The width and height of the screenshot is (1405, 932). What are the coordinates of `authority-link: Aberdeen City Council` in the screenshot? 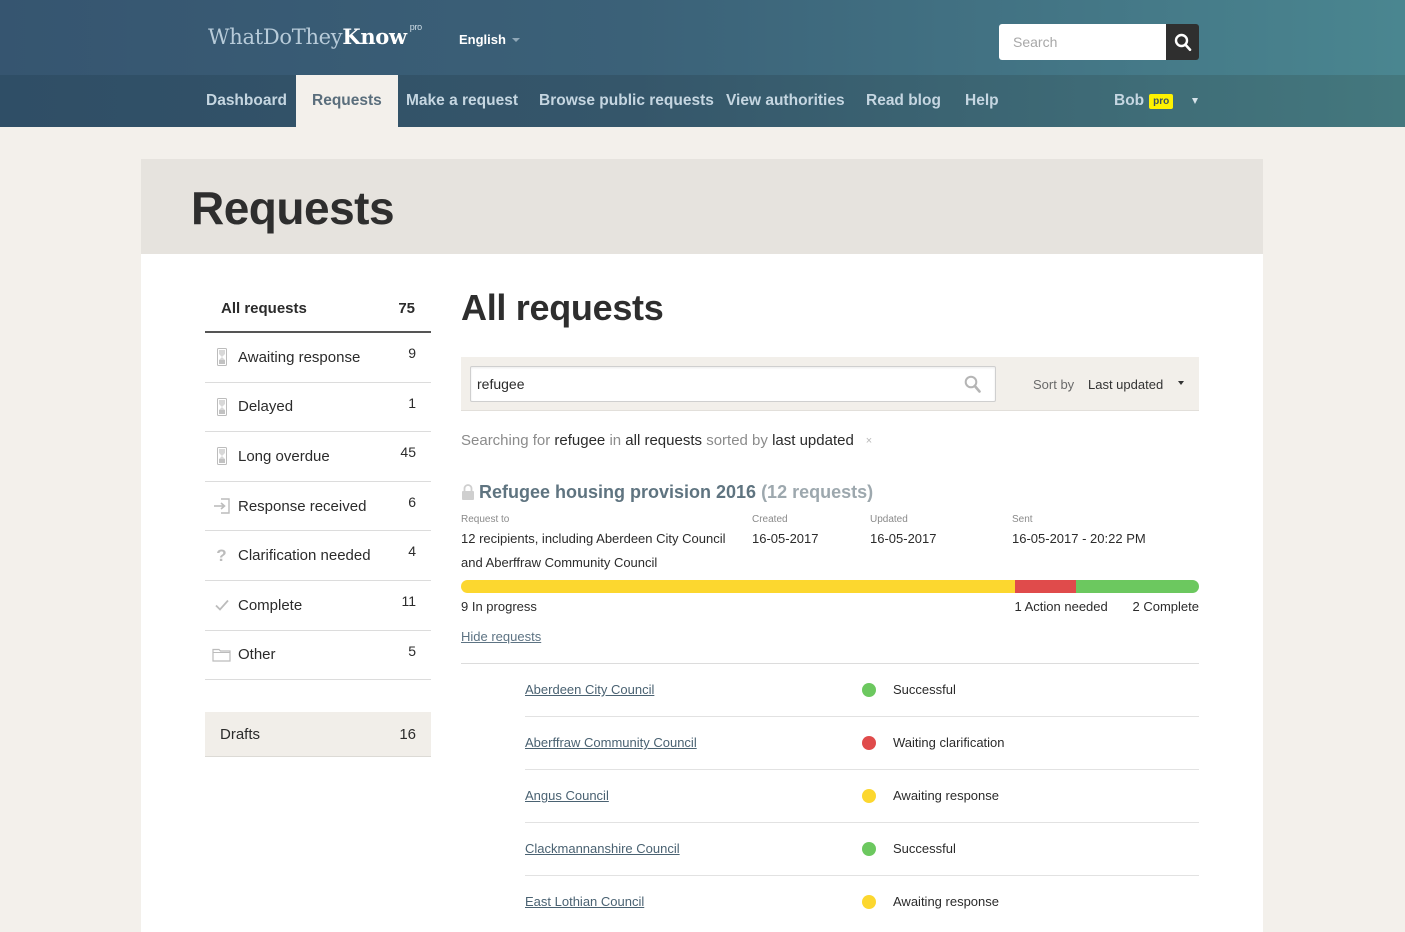 It's located at (589, 689).